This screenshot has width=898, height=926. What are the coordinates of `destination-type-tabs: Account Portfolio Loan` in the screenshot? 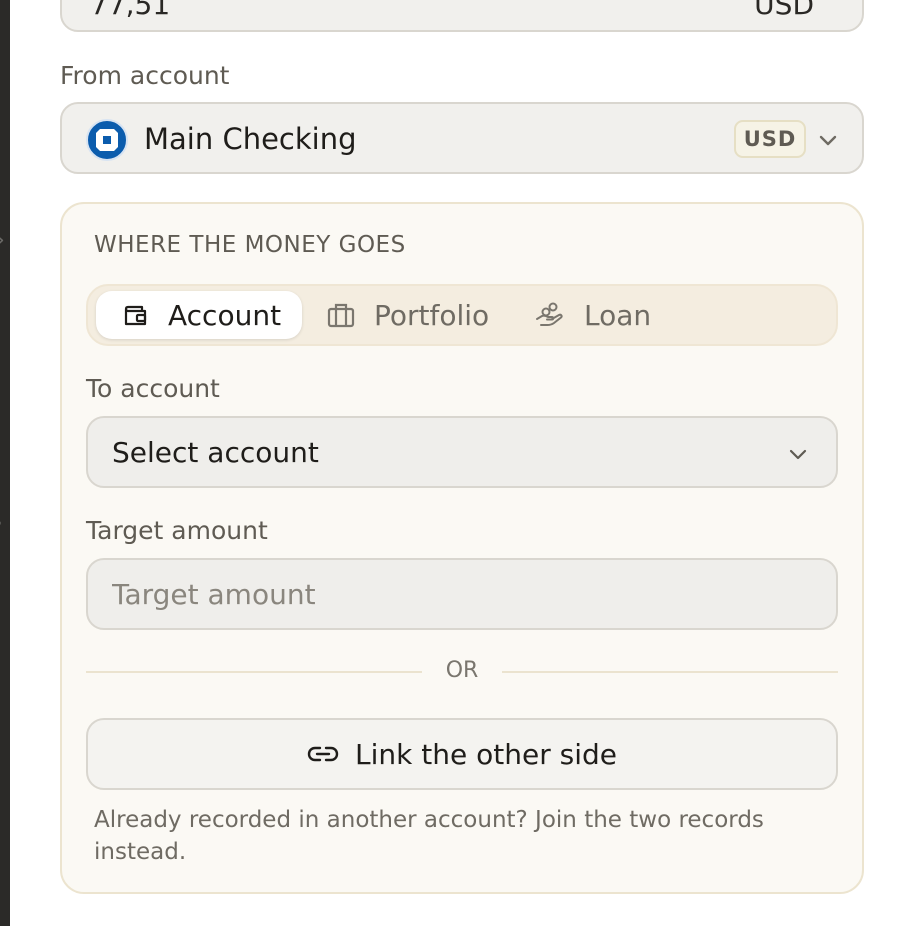 It's located at (462, 315).